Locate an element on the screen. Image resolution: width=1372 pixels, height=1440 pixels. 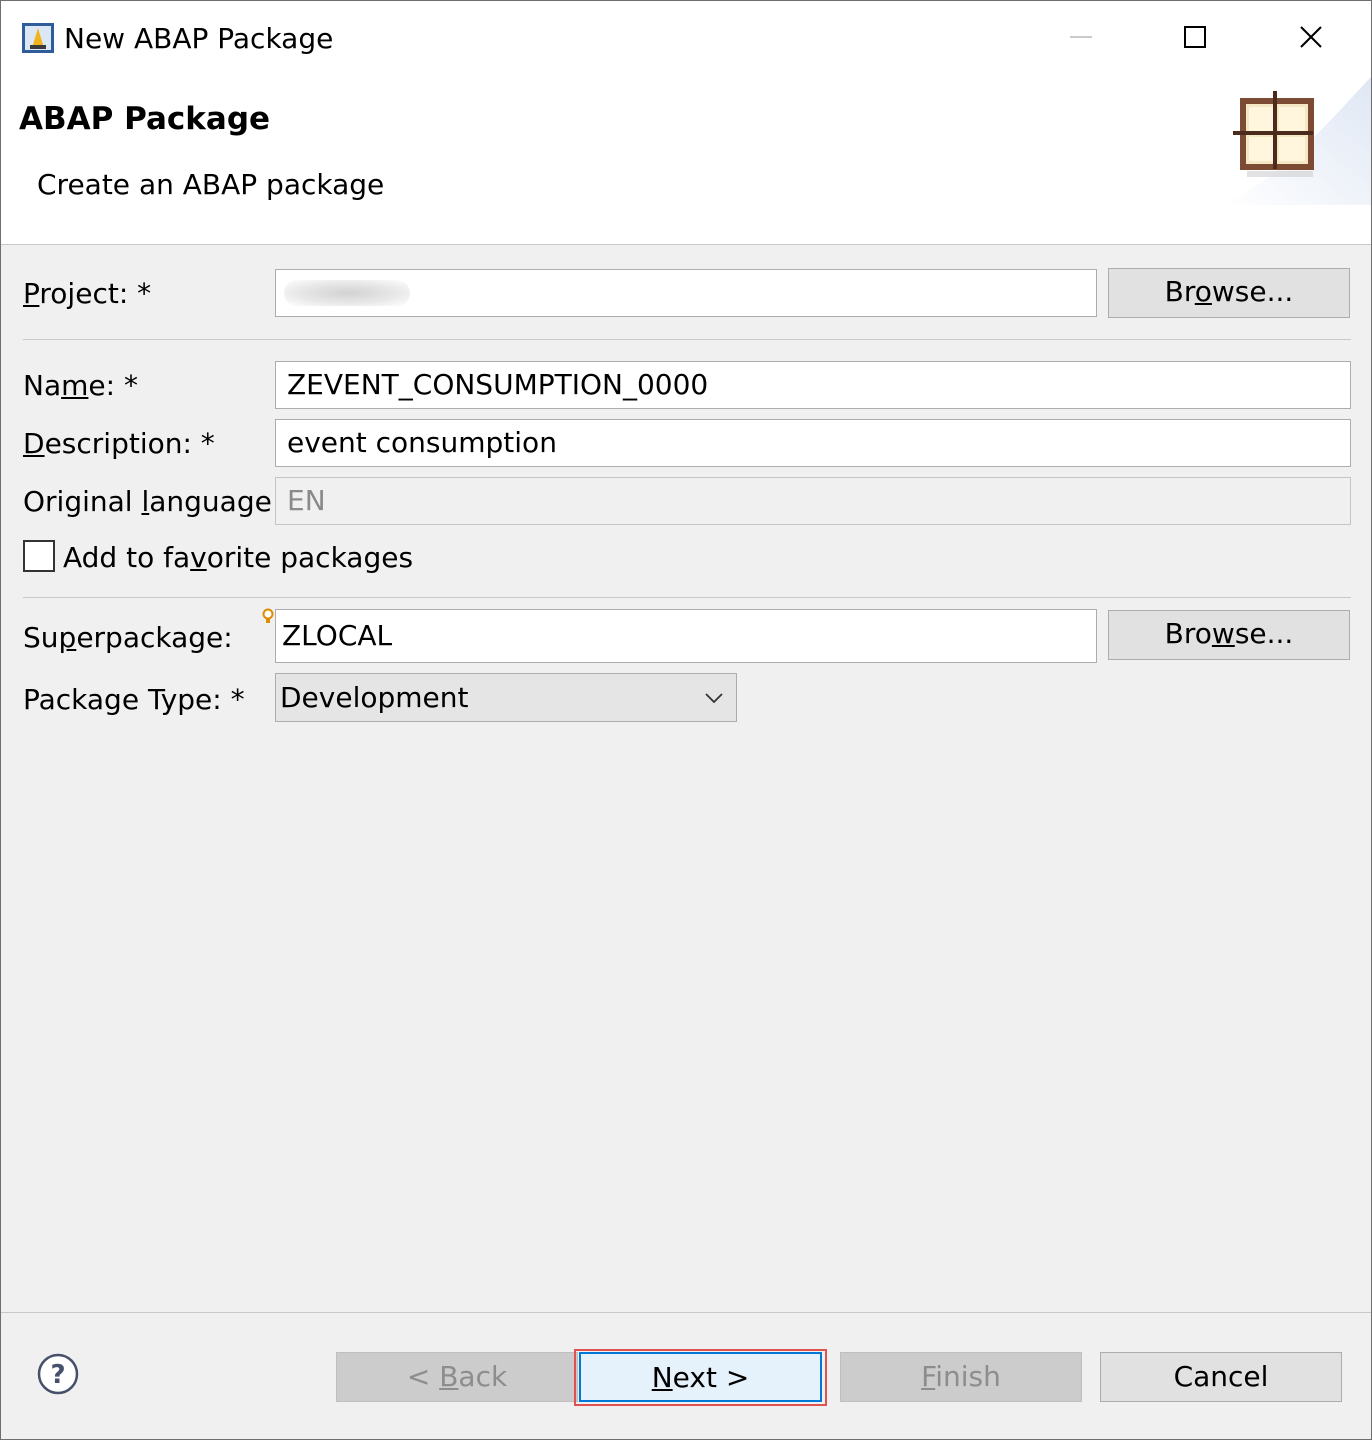
close-button is located at coordinates (1311, 37).